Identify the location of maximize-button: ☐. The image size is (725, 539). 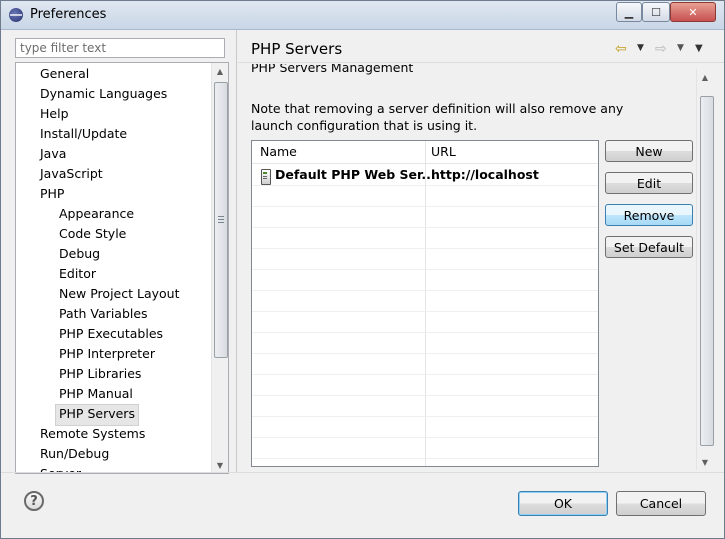
(656, 12).